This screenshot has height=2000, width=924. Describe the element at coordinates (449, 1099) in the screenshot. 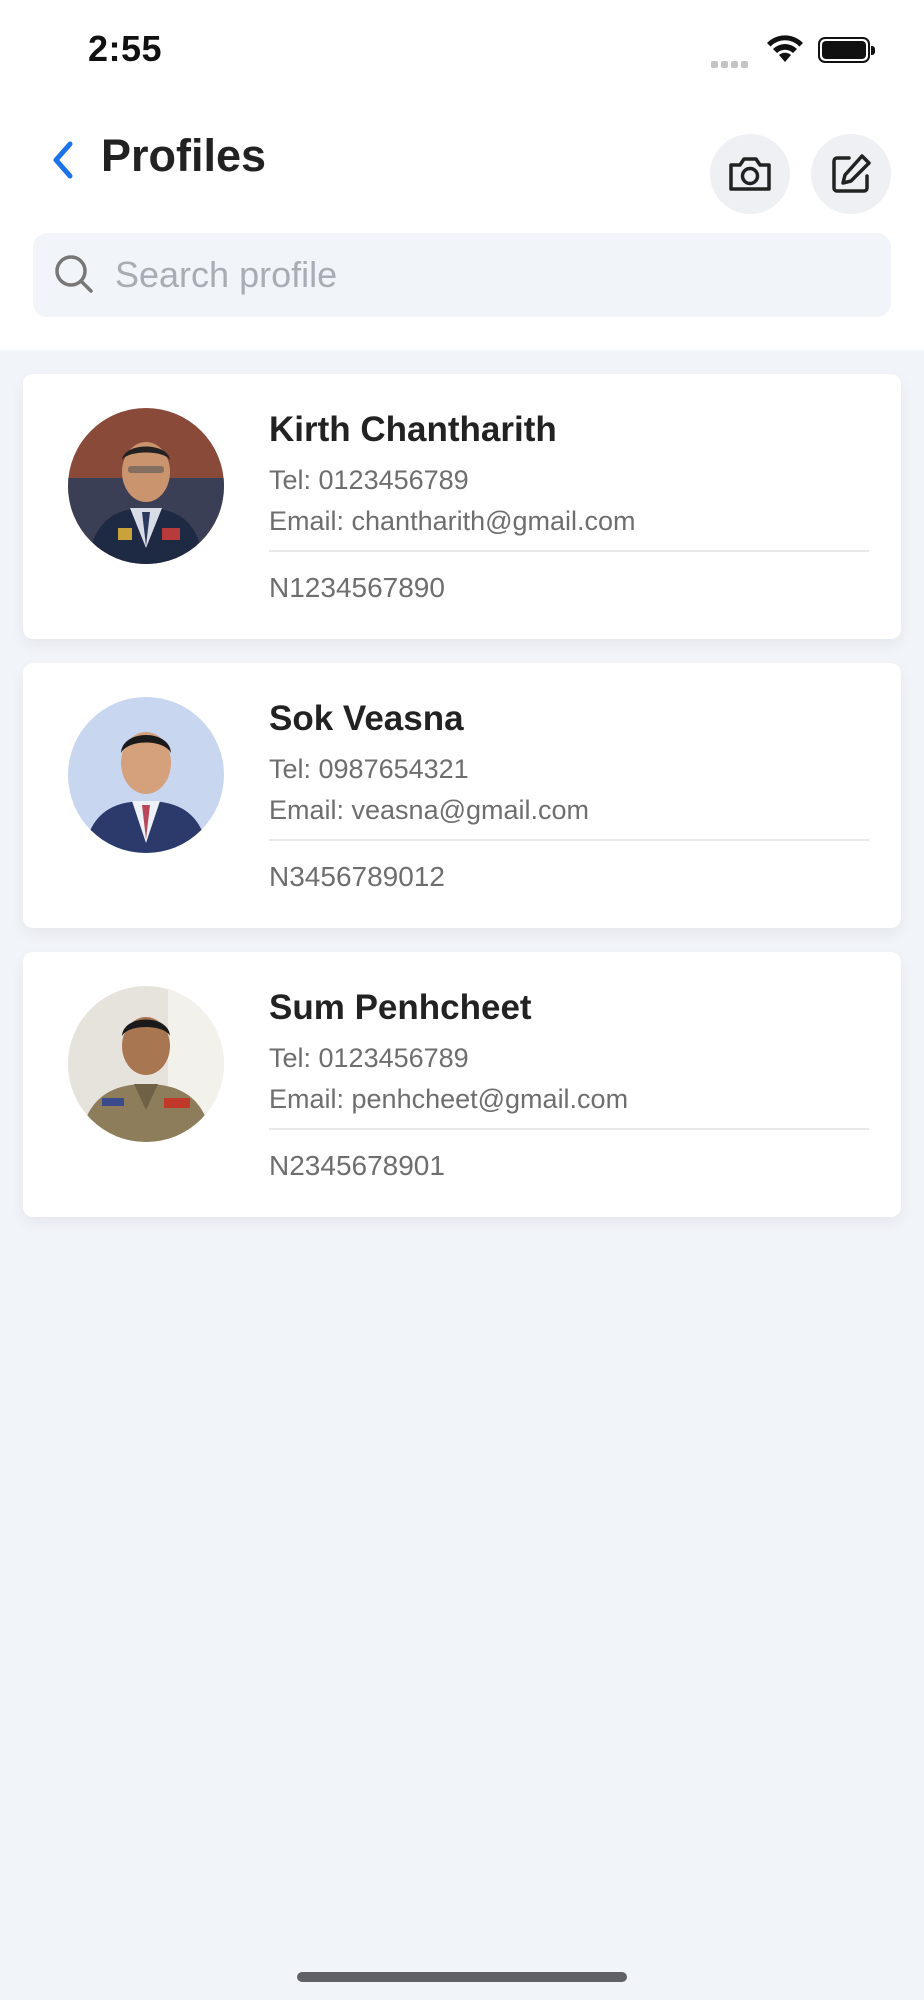

I see `profile-email: Email: penhcheet@gmail.com` at that location.